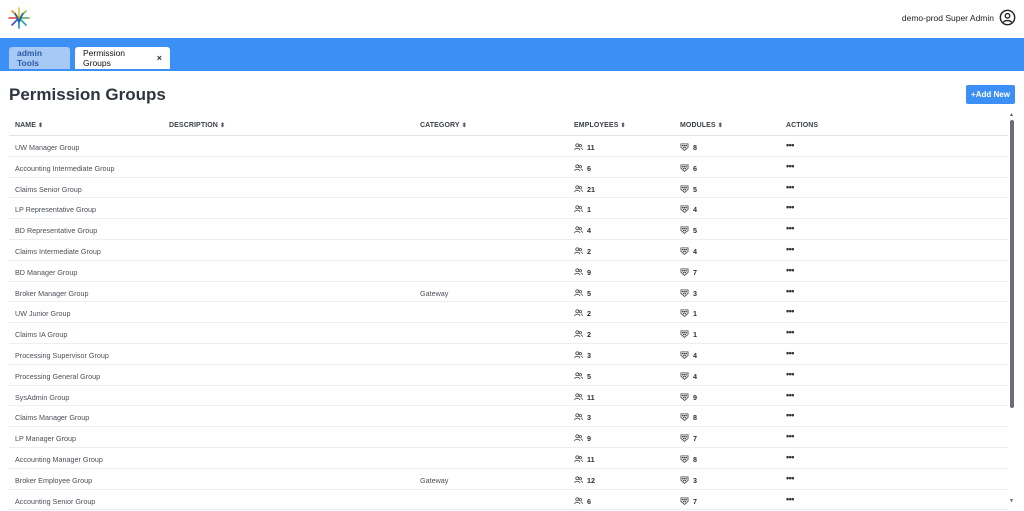  What do you see at coordinates (508, 437) in the screenshot?
I see `table-row: LP Manager Group 9 7 •••` at bounding box center [508, 437].